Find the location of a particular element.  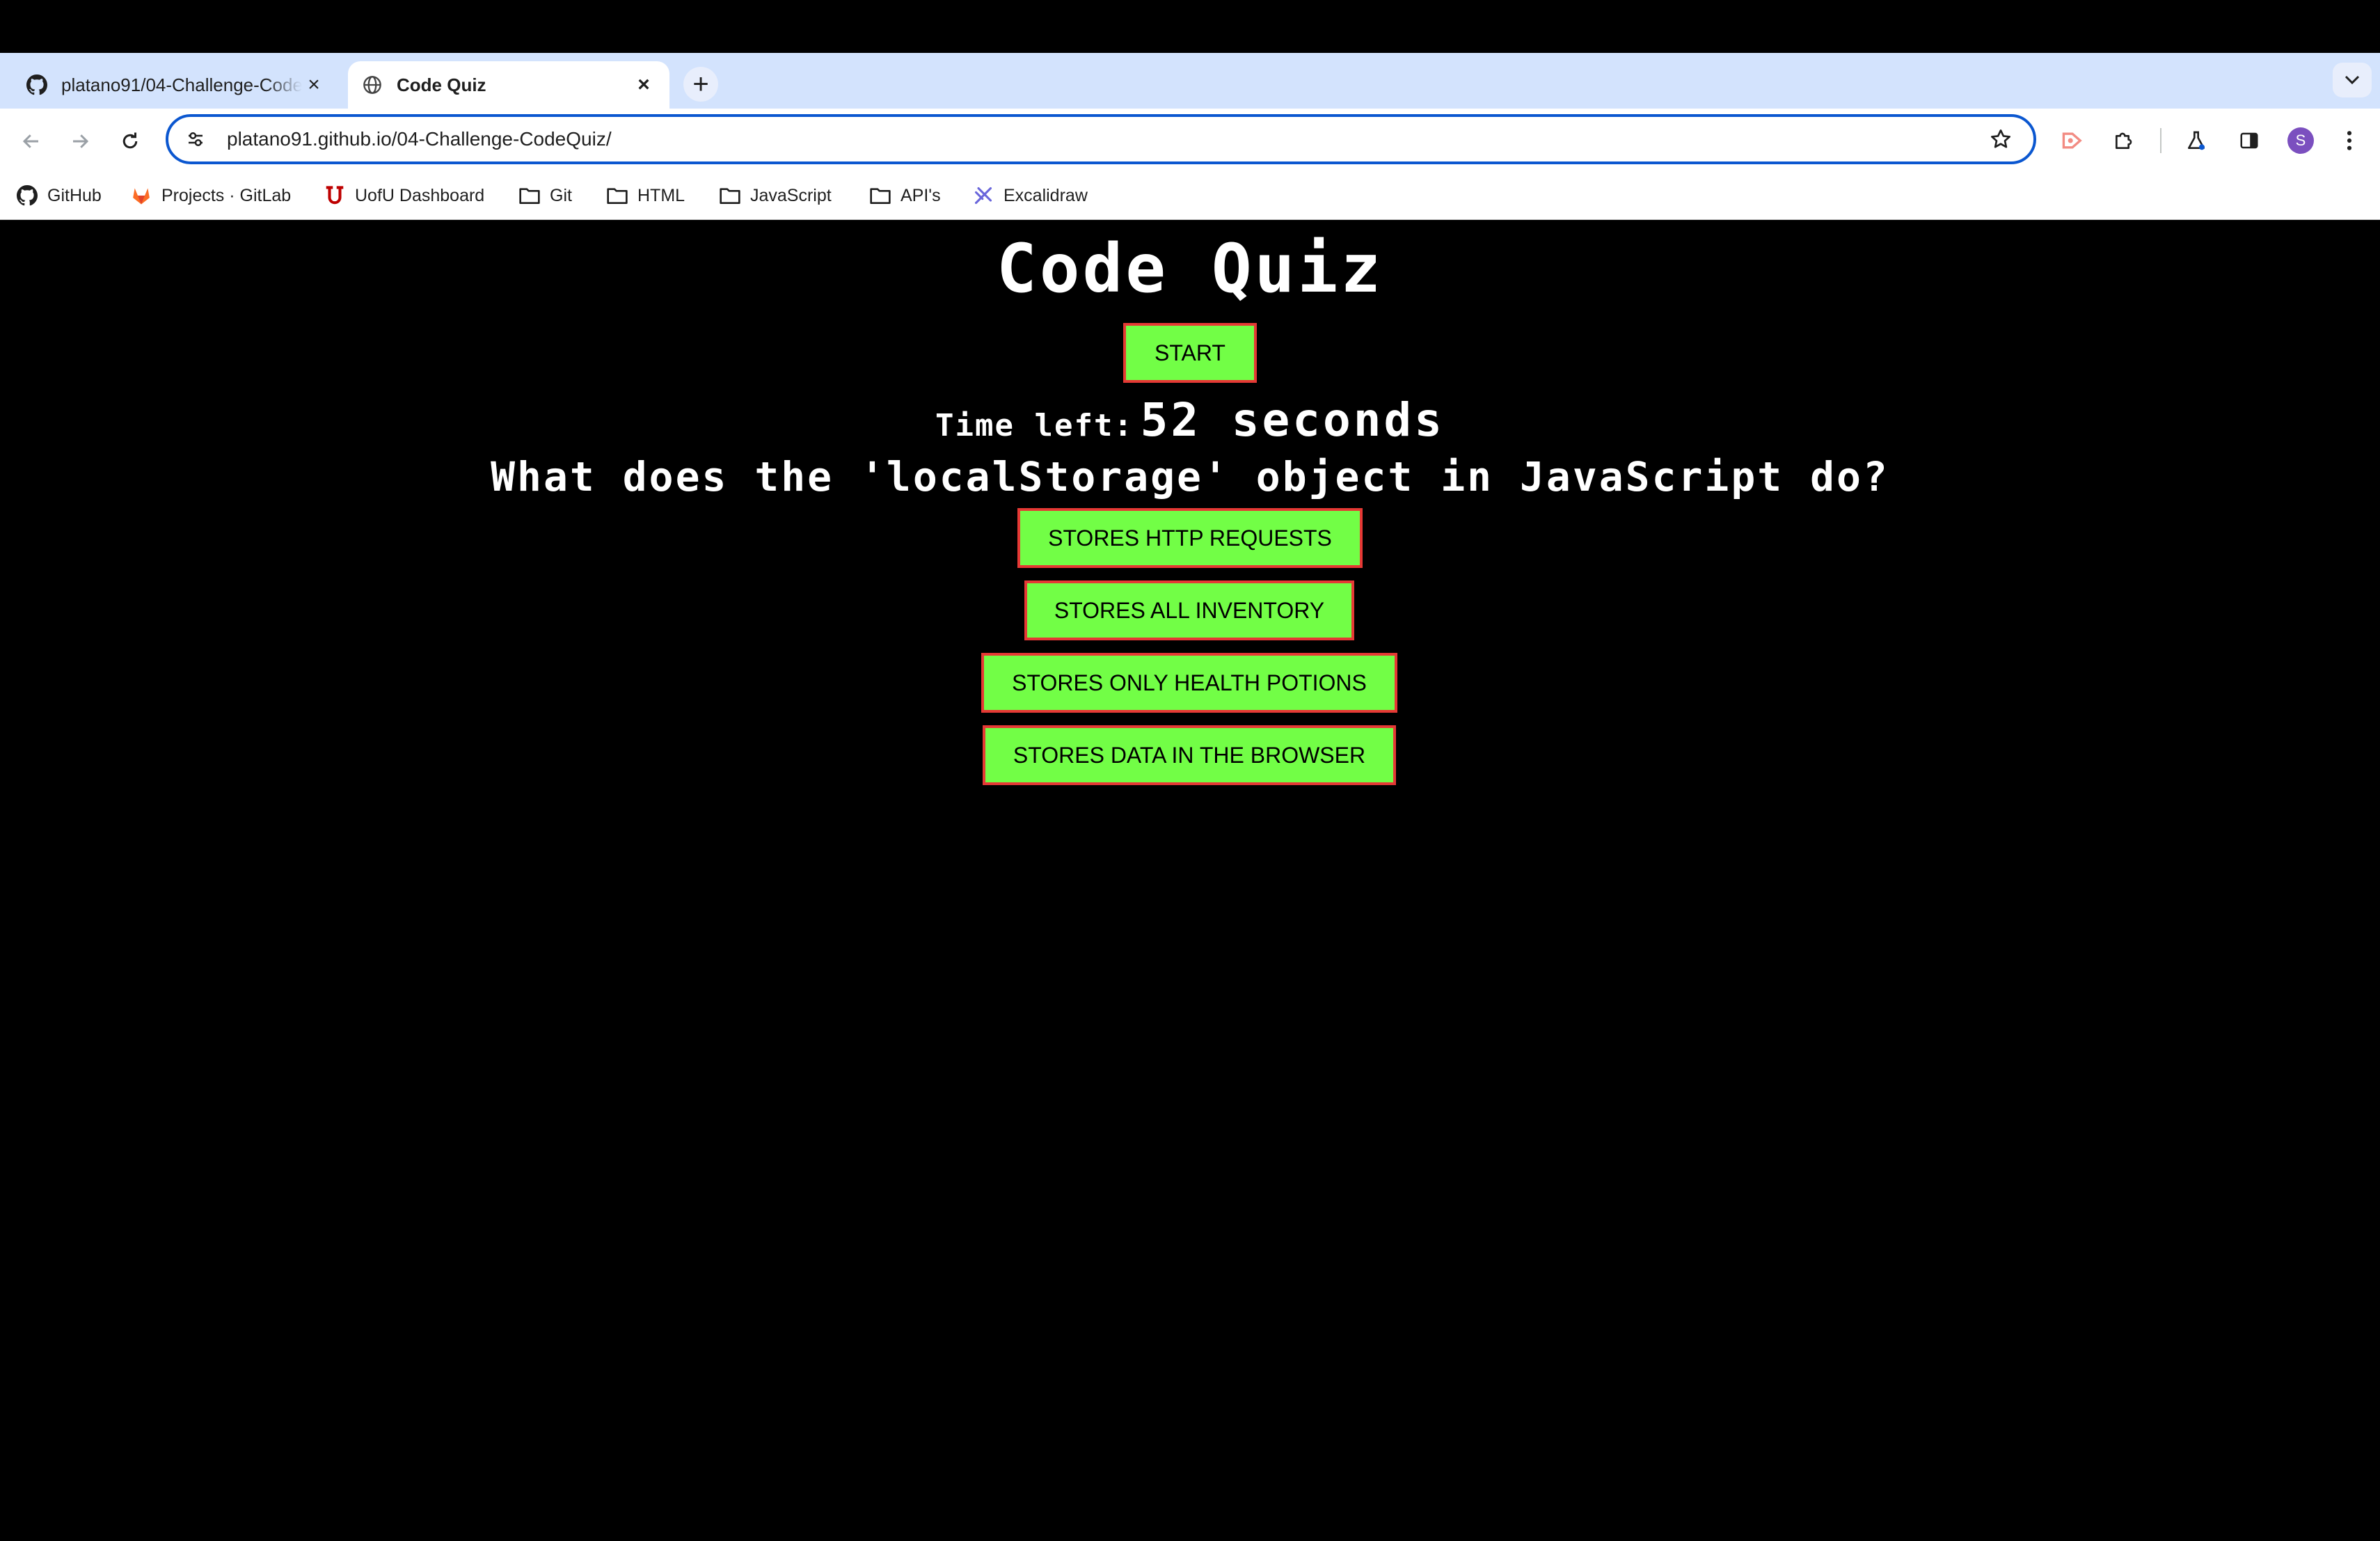

bookmark-folder-git: Git is located at coordinates (545, 196).